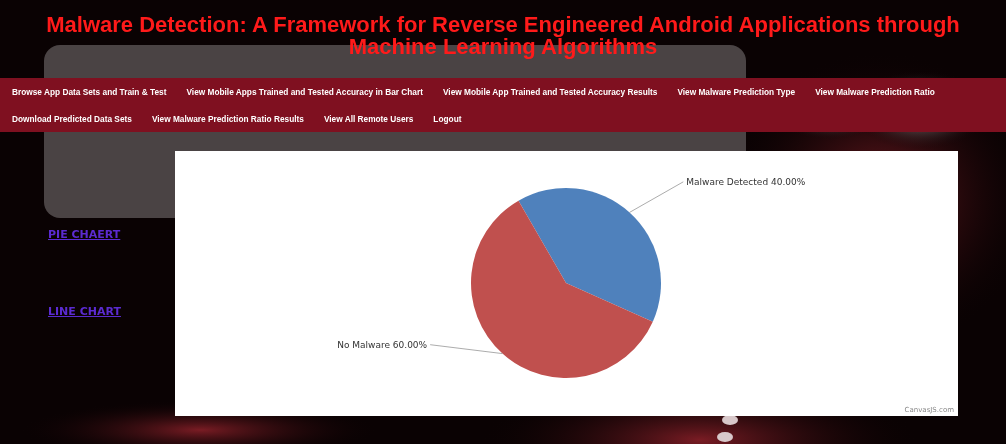  What do you see at coordinates (550, 91) in the screenshot?
I see `nav-link: View Mobile App Trained and Tested Accuracy Results` at bounding box center [550, 91].